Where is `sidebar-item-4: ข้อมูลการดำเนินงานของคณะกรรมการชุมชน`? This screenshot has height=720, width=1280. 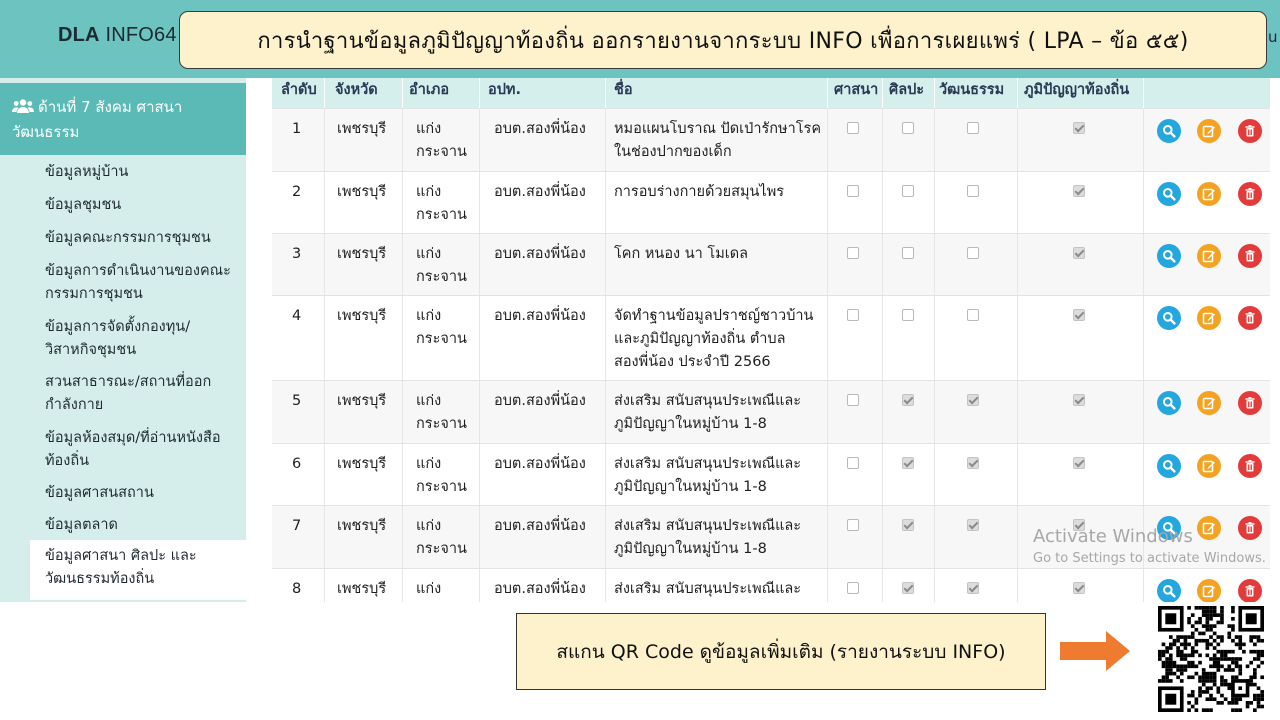 sidebar-item-4: ข้อมูลการดำเนินงานของคณะกรรมการชุมชน is located at coordinates (141, 283).